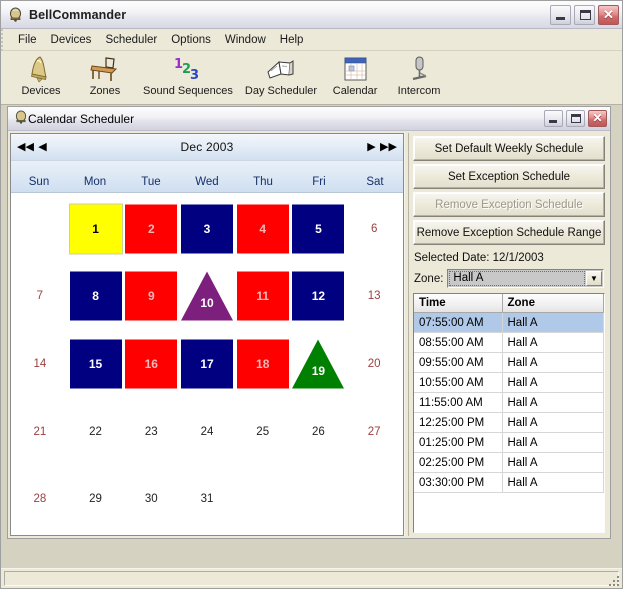 The height and width of the screenshot is (589, 623). I want to click on calendar-day-14: 14, so click(40, 364).